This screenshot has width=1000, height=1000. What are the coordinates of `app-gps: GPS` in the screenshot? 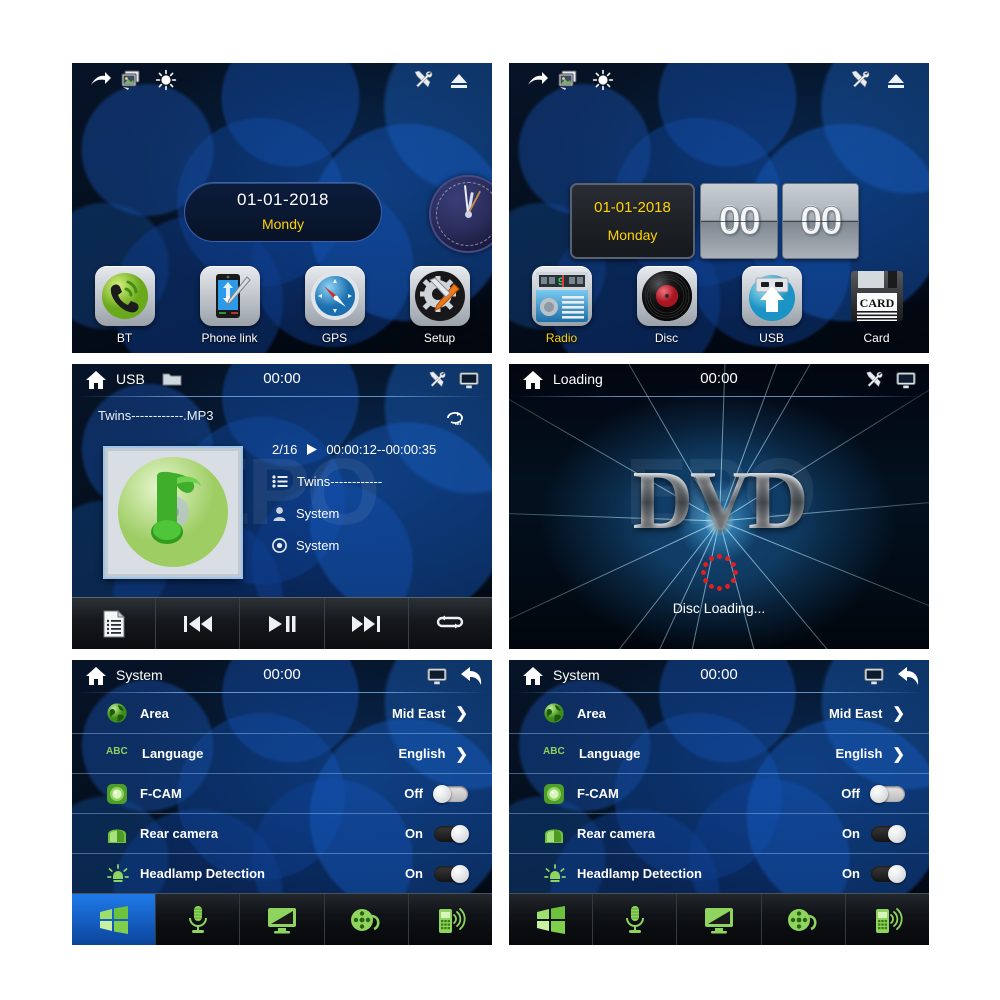 It's located at (335, 305).